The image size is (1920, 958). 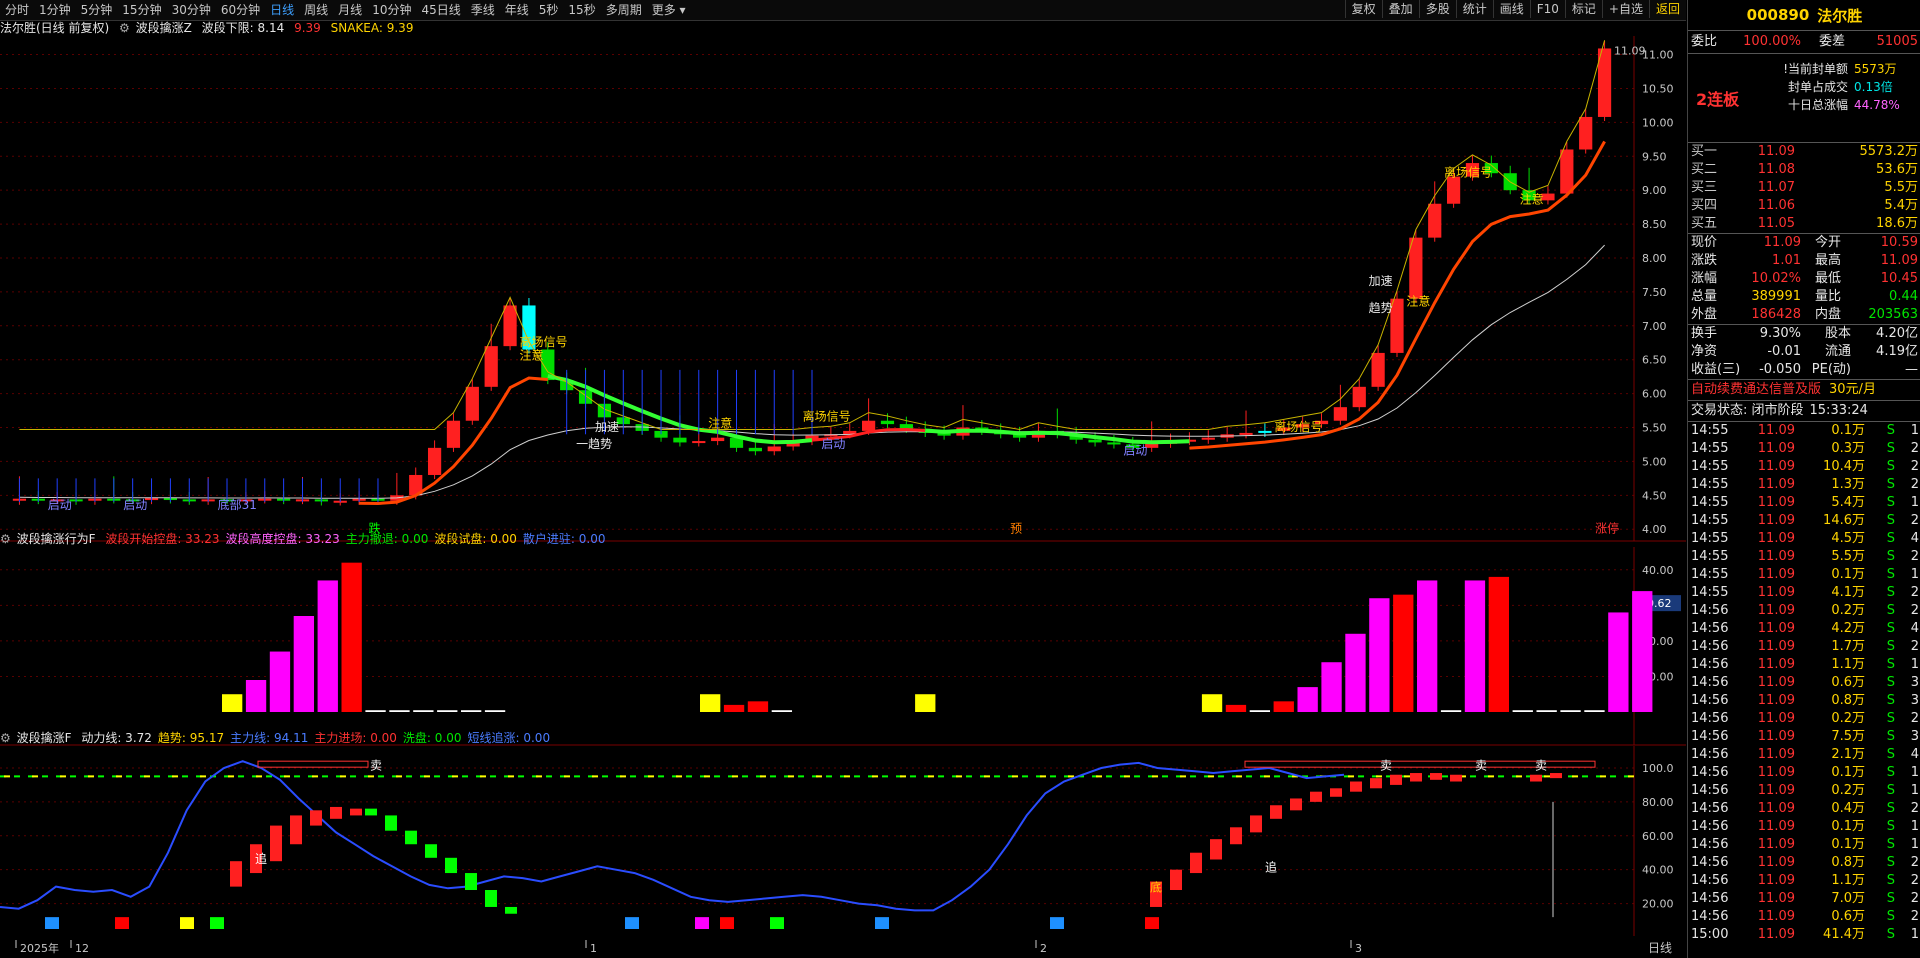 What do you see at coordinates (55, 10) in the screenshot?
I see `period-tab: 1分钟` at bounding box center [55, 10].